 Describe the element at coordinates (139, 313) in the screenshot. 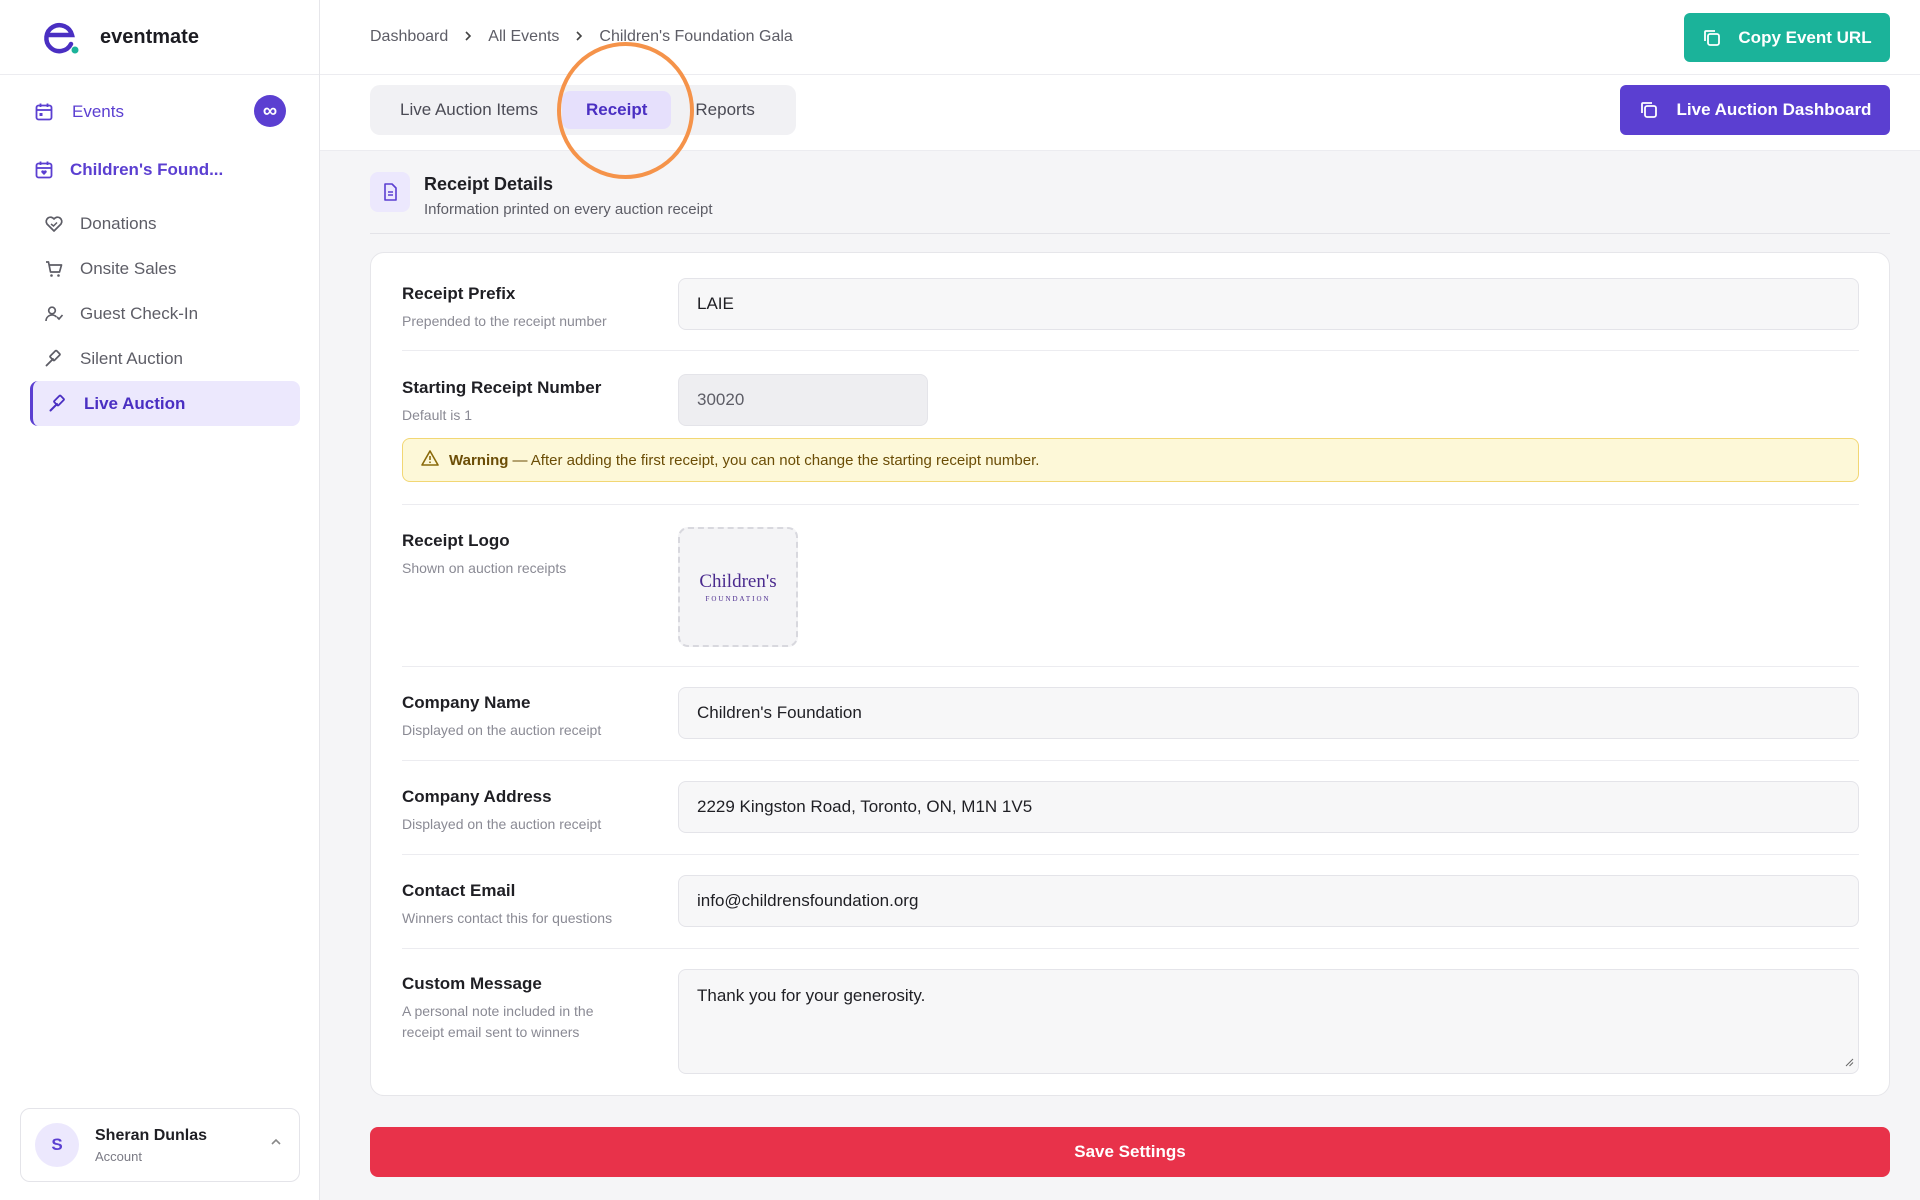

I see `sidebar-item-label: Guest Check-In` at that location.